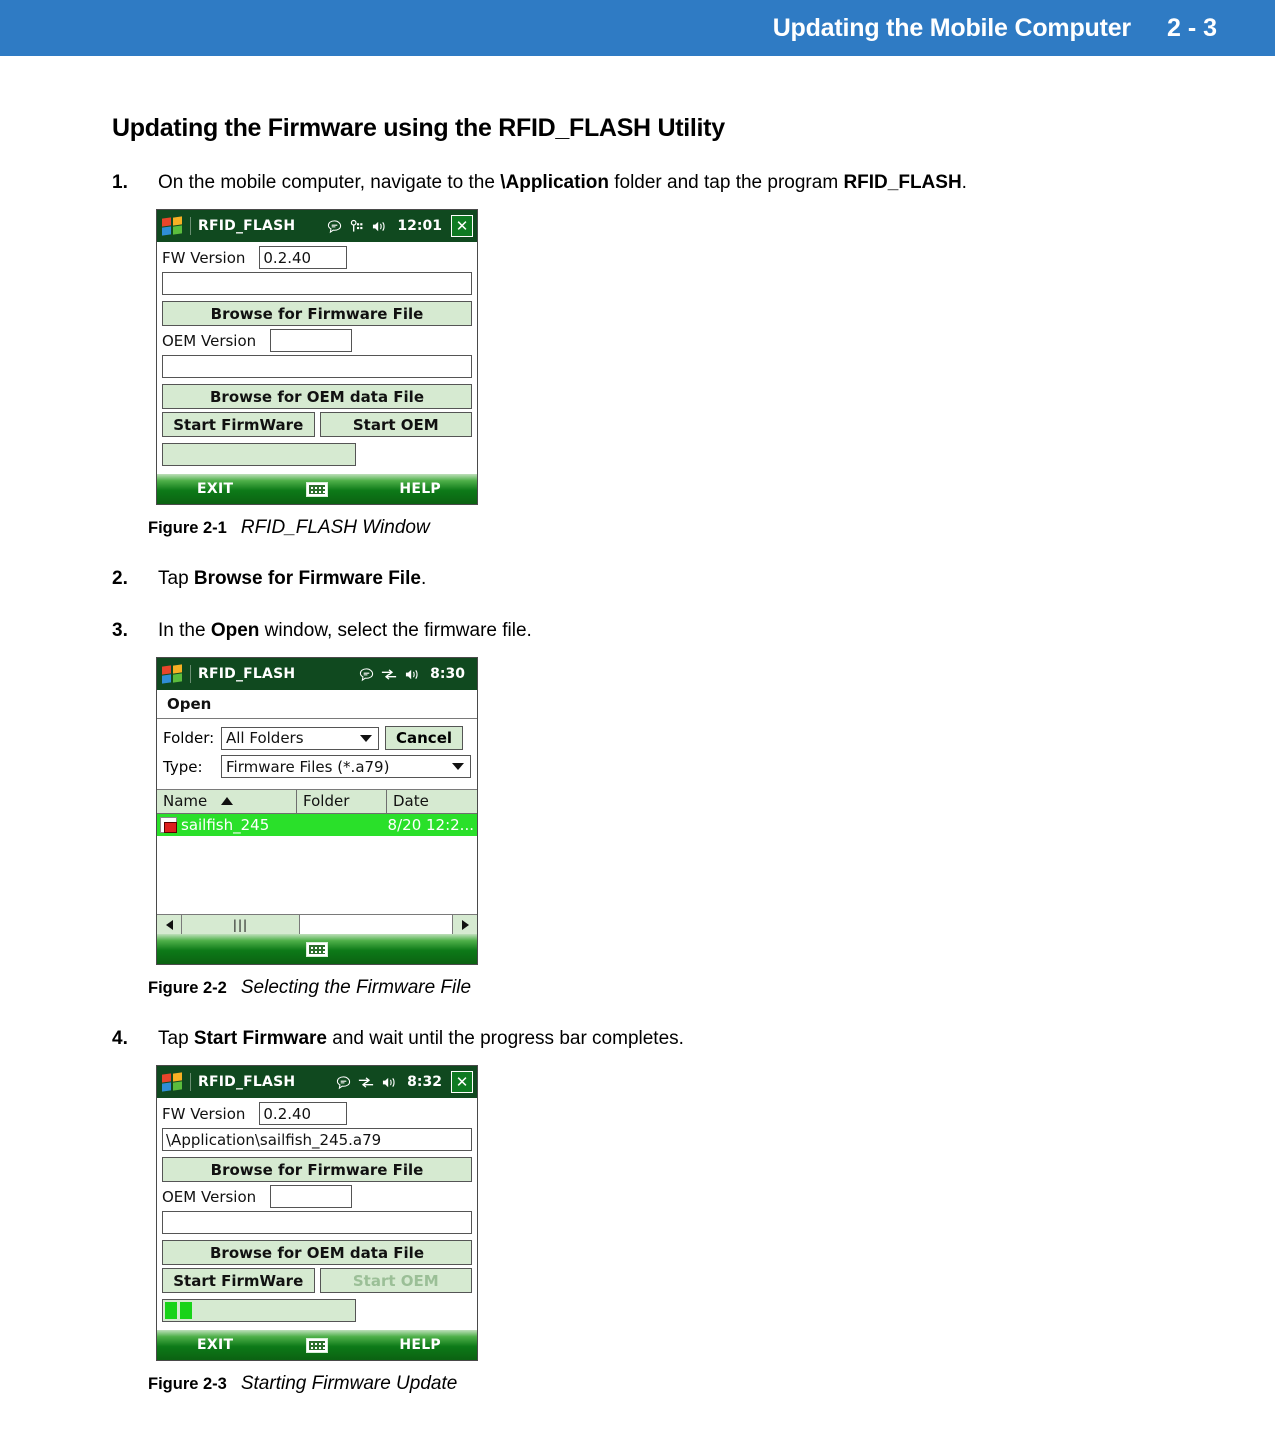 The image size is (1275, 1451). Describe the element at coordinates (120, 182) in the screenshot. I see `step-1-number: 1.` at that location.